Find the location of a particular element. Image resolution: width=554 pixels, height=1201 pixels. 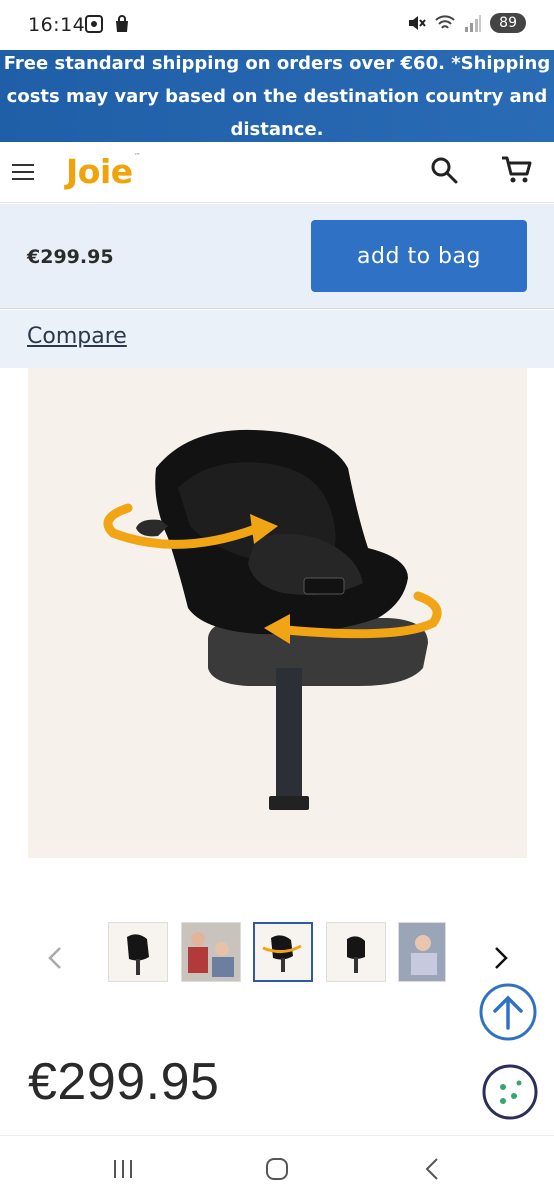

product-price: €299.95 is located at coordinates (124, 1082).